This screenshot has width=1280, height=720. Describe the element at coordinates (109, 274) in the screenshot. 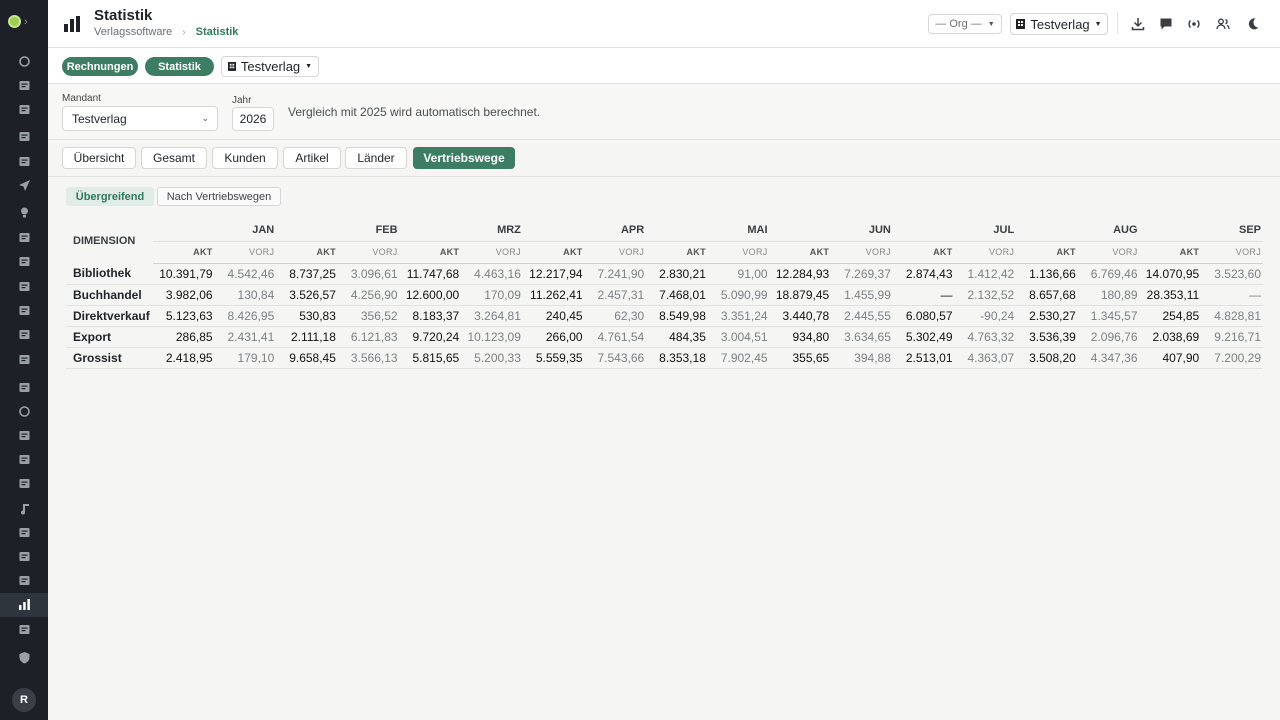

I see `row-label: Bibliothek` at that location.